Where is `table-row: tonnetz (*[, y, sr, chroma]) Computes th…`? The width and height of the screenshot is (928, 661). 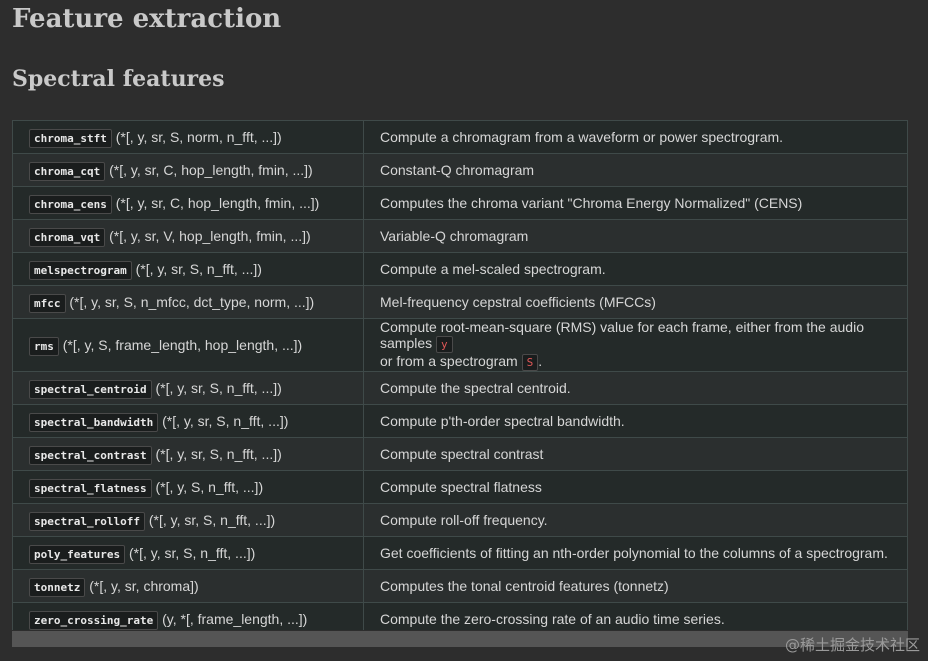
table-row: tonnetz (*[, y, sr, chroma]) Computes th… is located at coordinates (460, 586).